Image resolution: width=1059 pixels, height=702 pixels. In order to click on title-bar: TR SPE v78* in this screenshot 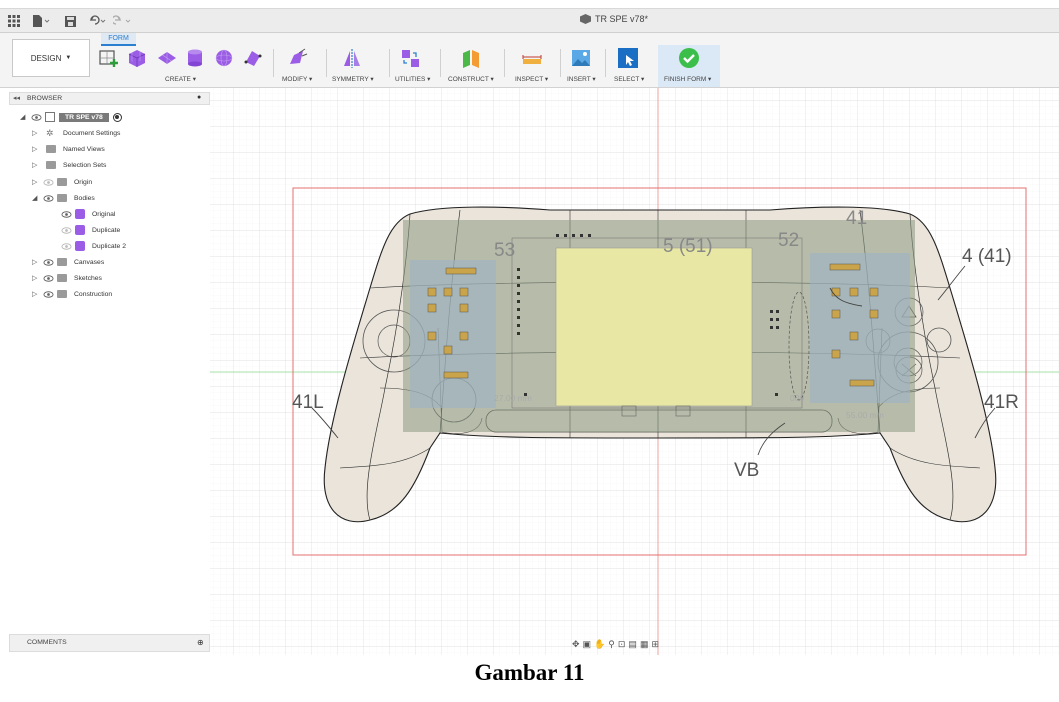, I will do `click(529, 21)`.